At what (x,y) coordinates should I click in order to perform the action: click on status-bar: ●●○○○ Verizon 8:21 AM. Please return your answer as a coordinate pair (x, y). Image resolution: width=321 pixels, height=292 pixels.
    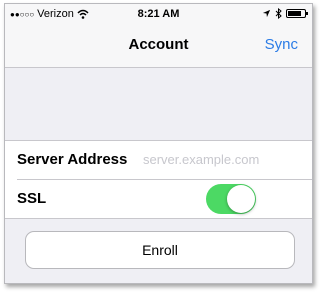
    Looking at the image, I should click on (158, 14).